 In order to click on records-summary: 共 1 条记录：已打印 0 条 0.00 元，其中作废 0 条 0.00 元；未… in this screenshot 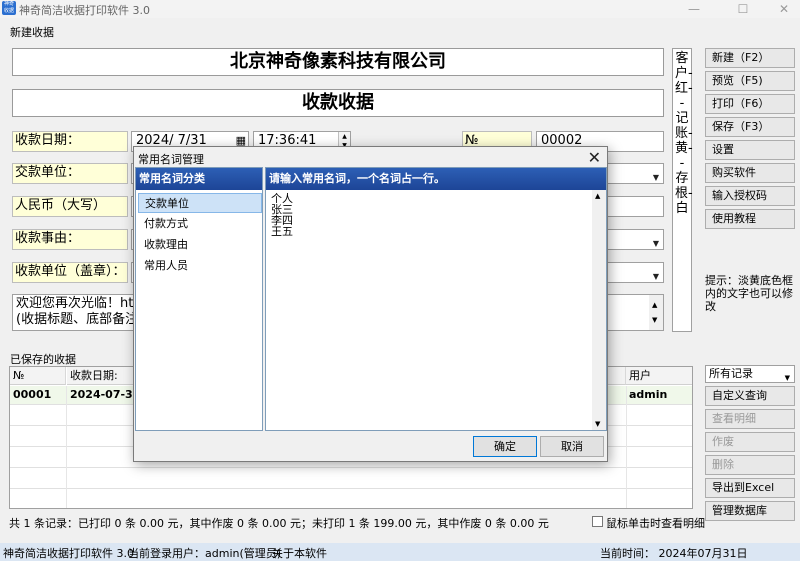, I will do `click(279, 523)`.